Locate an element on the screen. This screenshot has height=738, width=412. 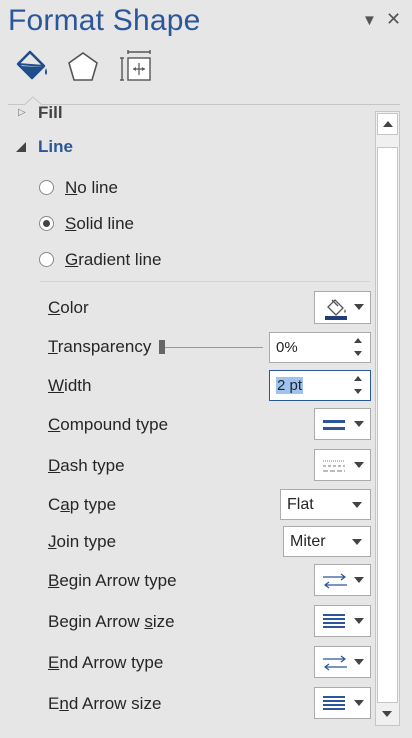
color-label: Color is located at coordinates (68, 307).